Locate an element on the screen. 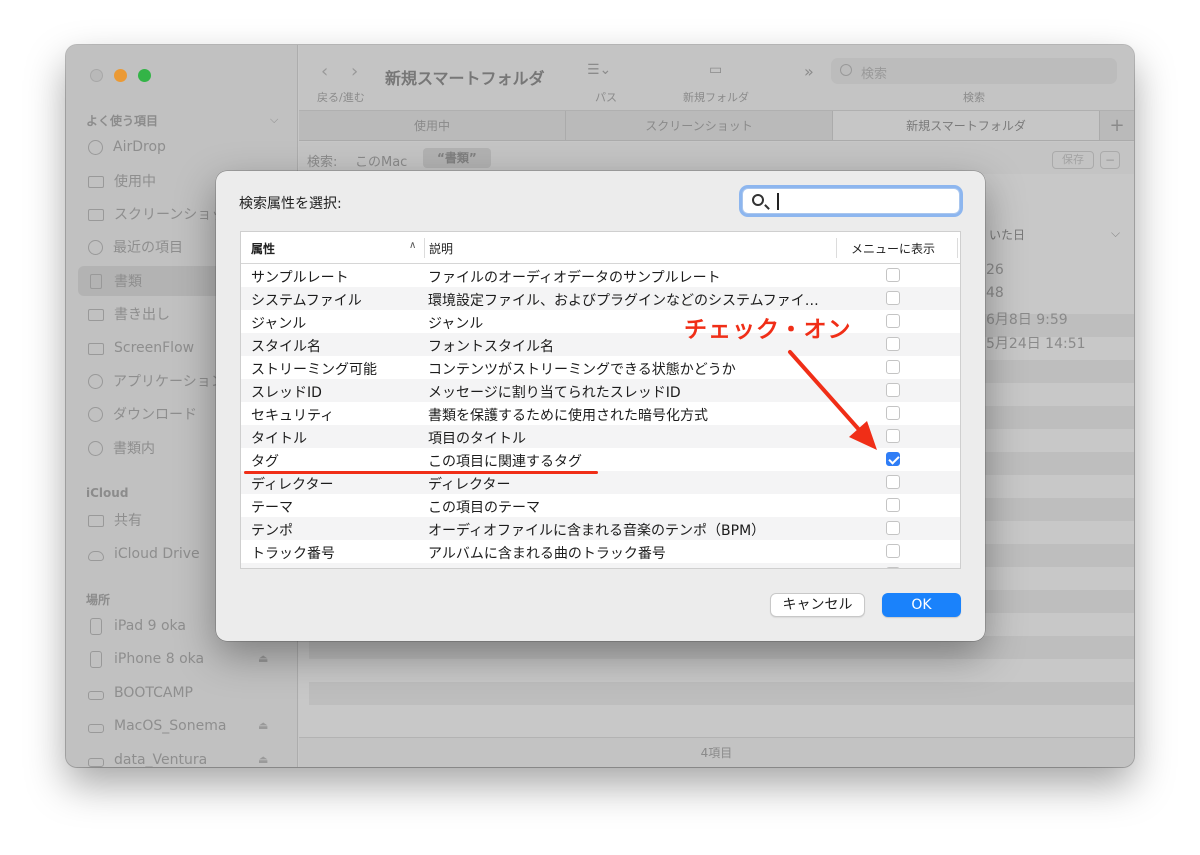  description-cell: アルバムに含まれる曲のトラック番号 is located at coordinates (547, 554).